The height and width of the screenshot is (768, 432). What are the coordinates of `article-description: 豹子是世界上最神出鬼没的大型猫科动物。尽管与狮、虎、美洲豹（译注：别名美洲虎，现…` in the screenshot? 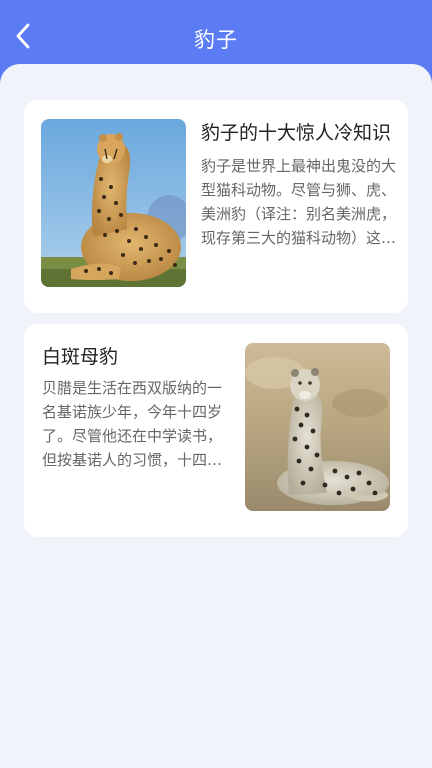 It's located at (299, 202).